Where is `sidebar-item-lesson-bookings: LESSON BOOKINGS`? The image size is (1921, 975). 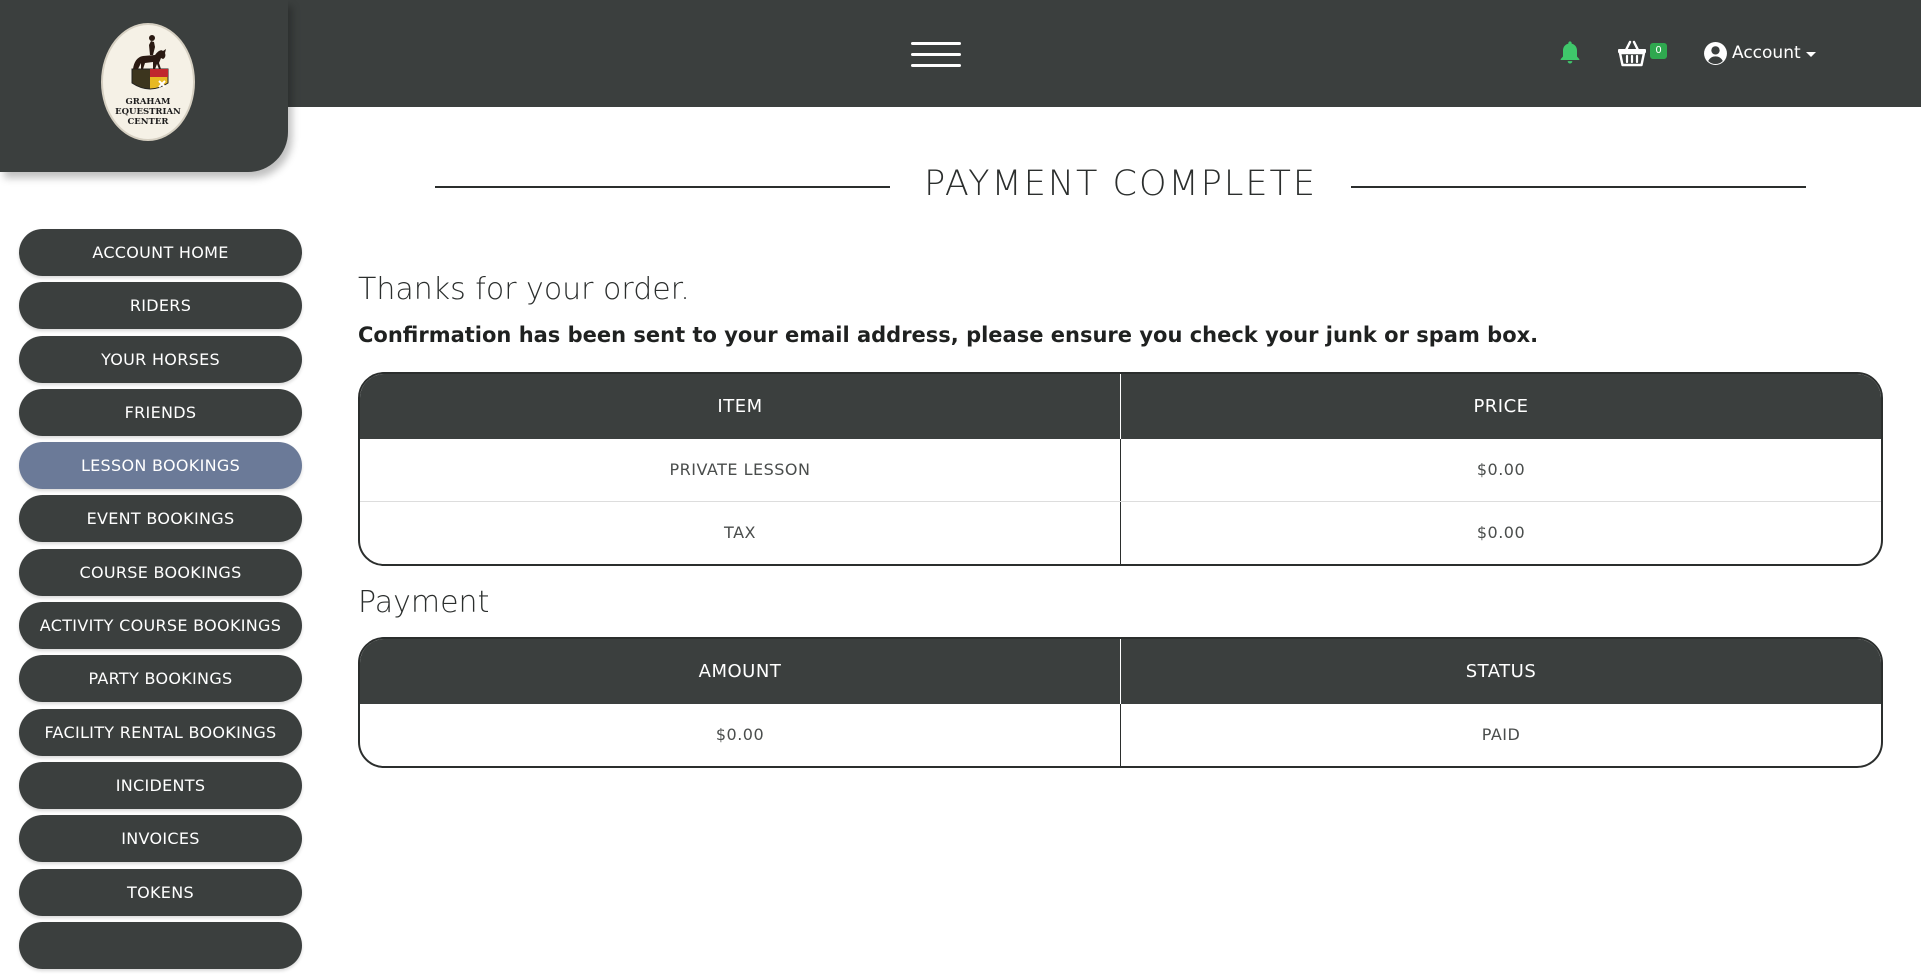
sidebar-item-lesson-bookings: LESSON BOOKINGS is located at coordinates (160, 466).